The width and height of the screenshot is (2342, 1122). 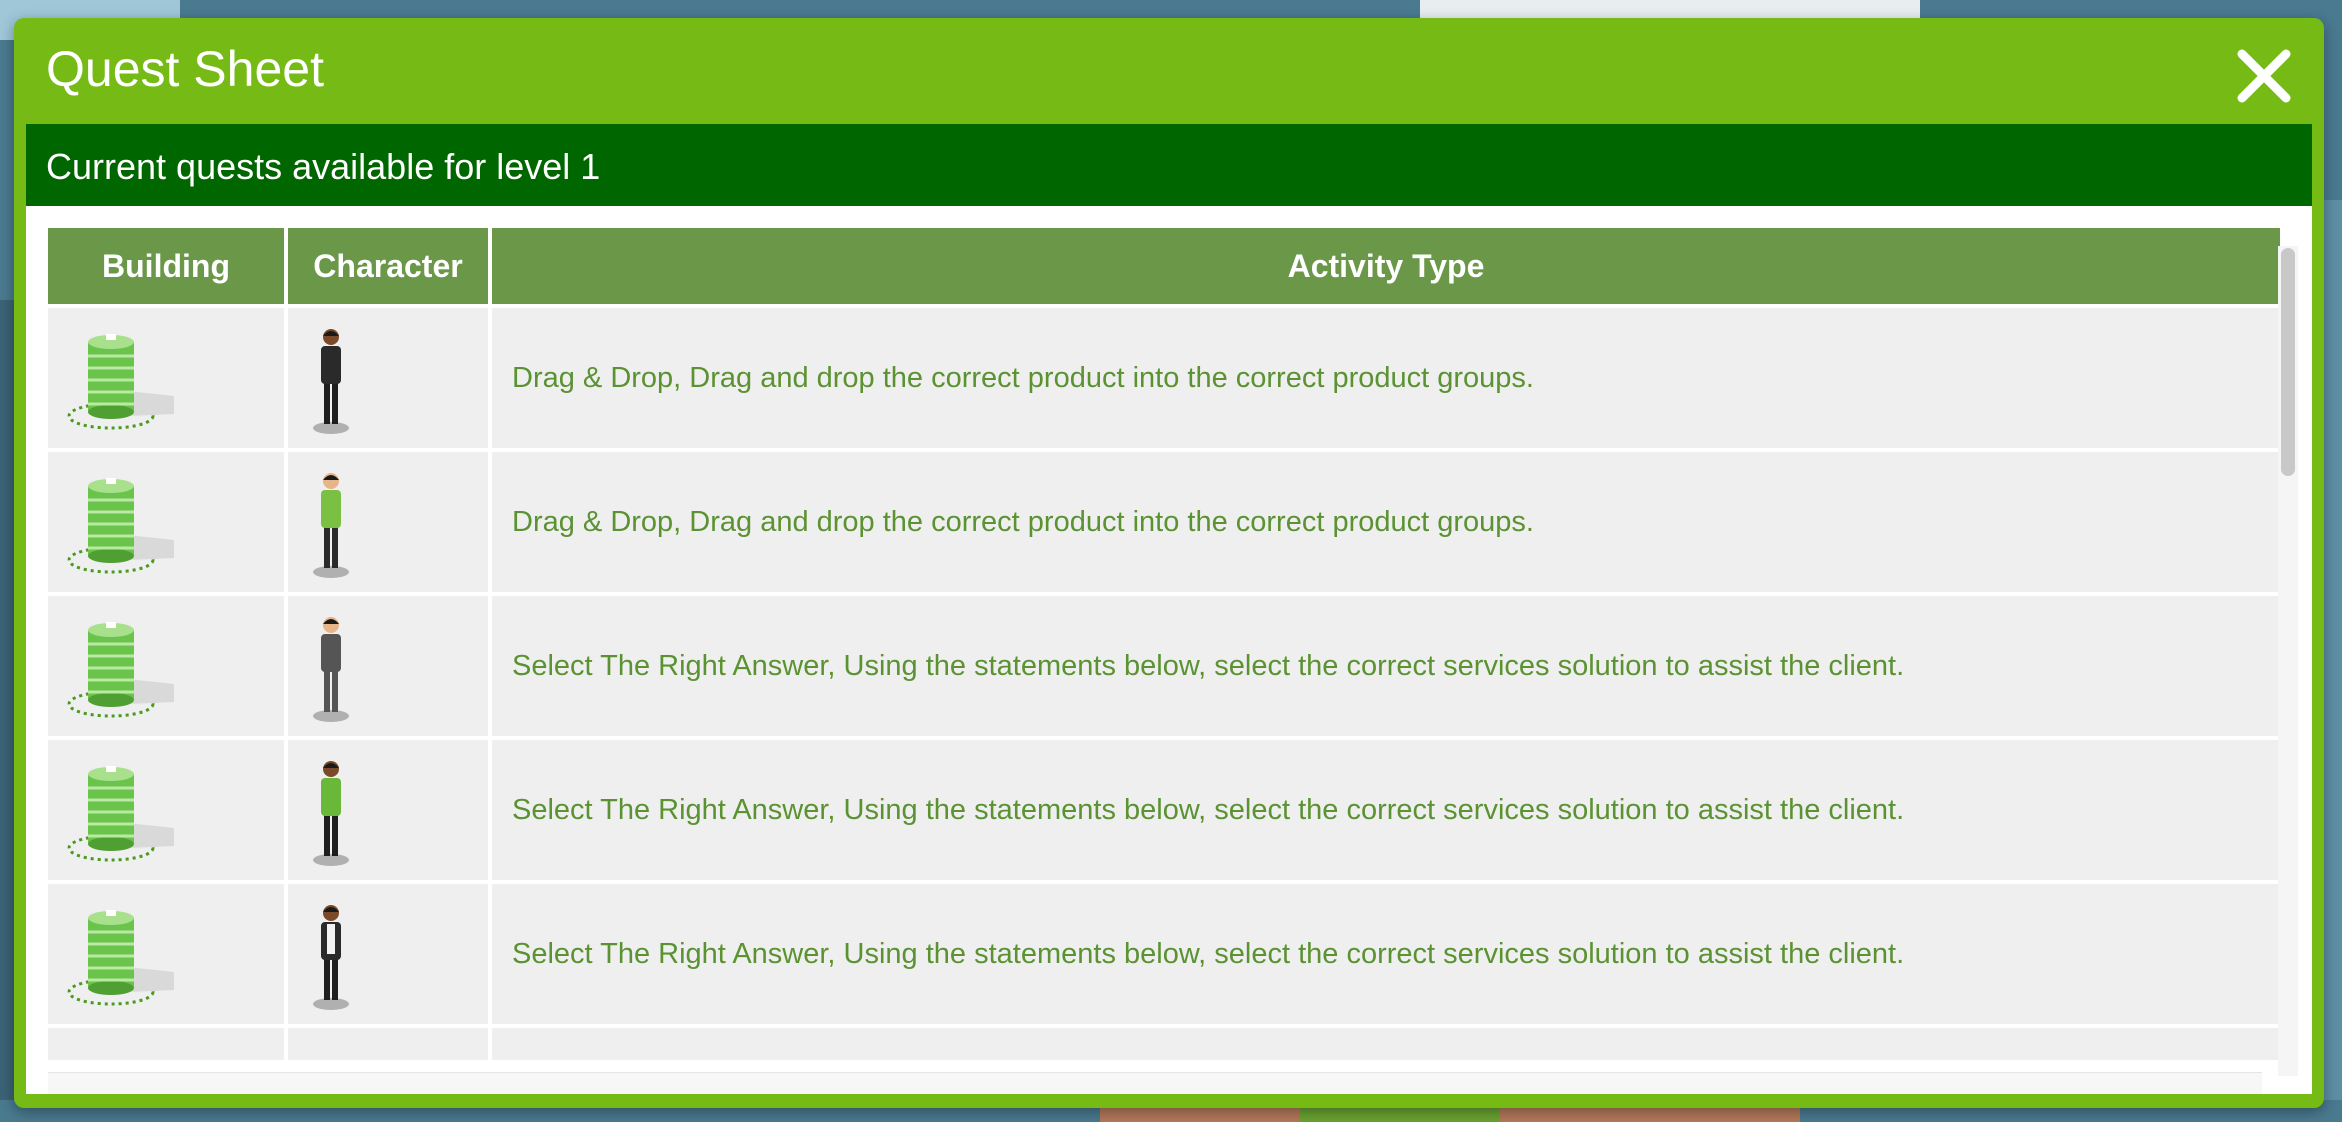 I want to click on woman-in-green-top-icon, so click(x=331, y=524).